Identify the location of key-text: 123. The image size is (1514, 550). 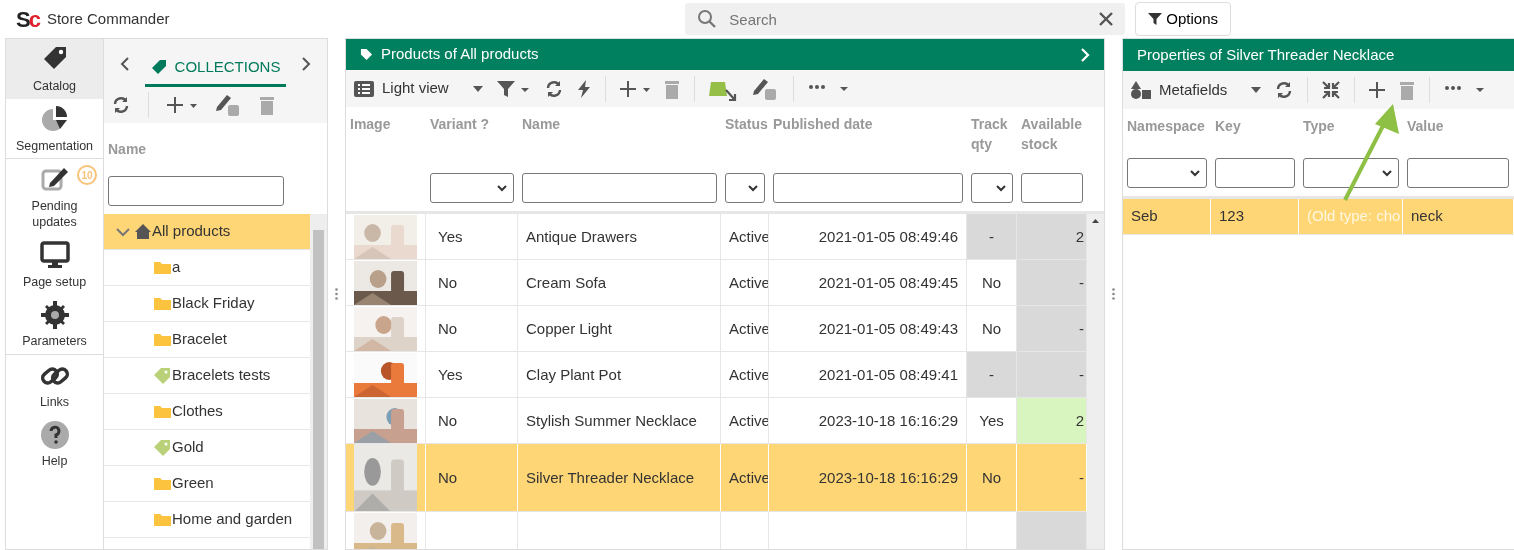
(1232, 216).